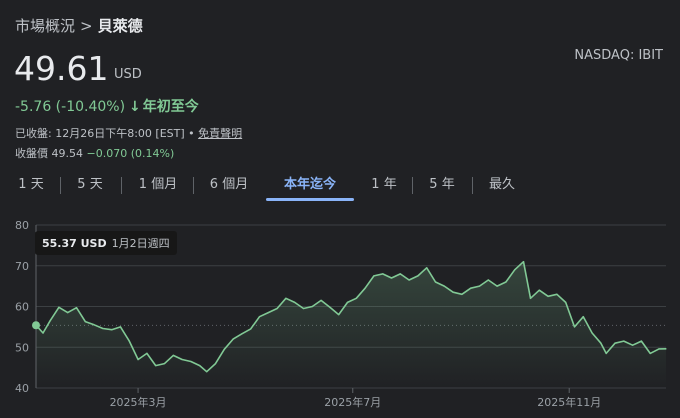 Image resolution: width=680 pixels, height=418 pixels. Describe the element at coordinates (22, 266) in the screenshot. I see `y-tick-label: 70` at that location.